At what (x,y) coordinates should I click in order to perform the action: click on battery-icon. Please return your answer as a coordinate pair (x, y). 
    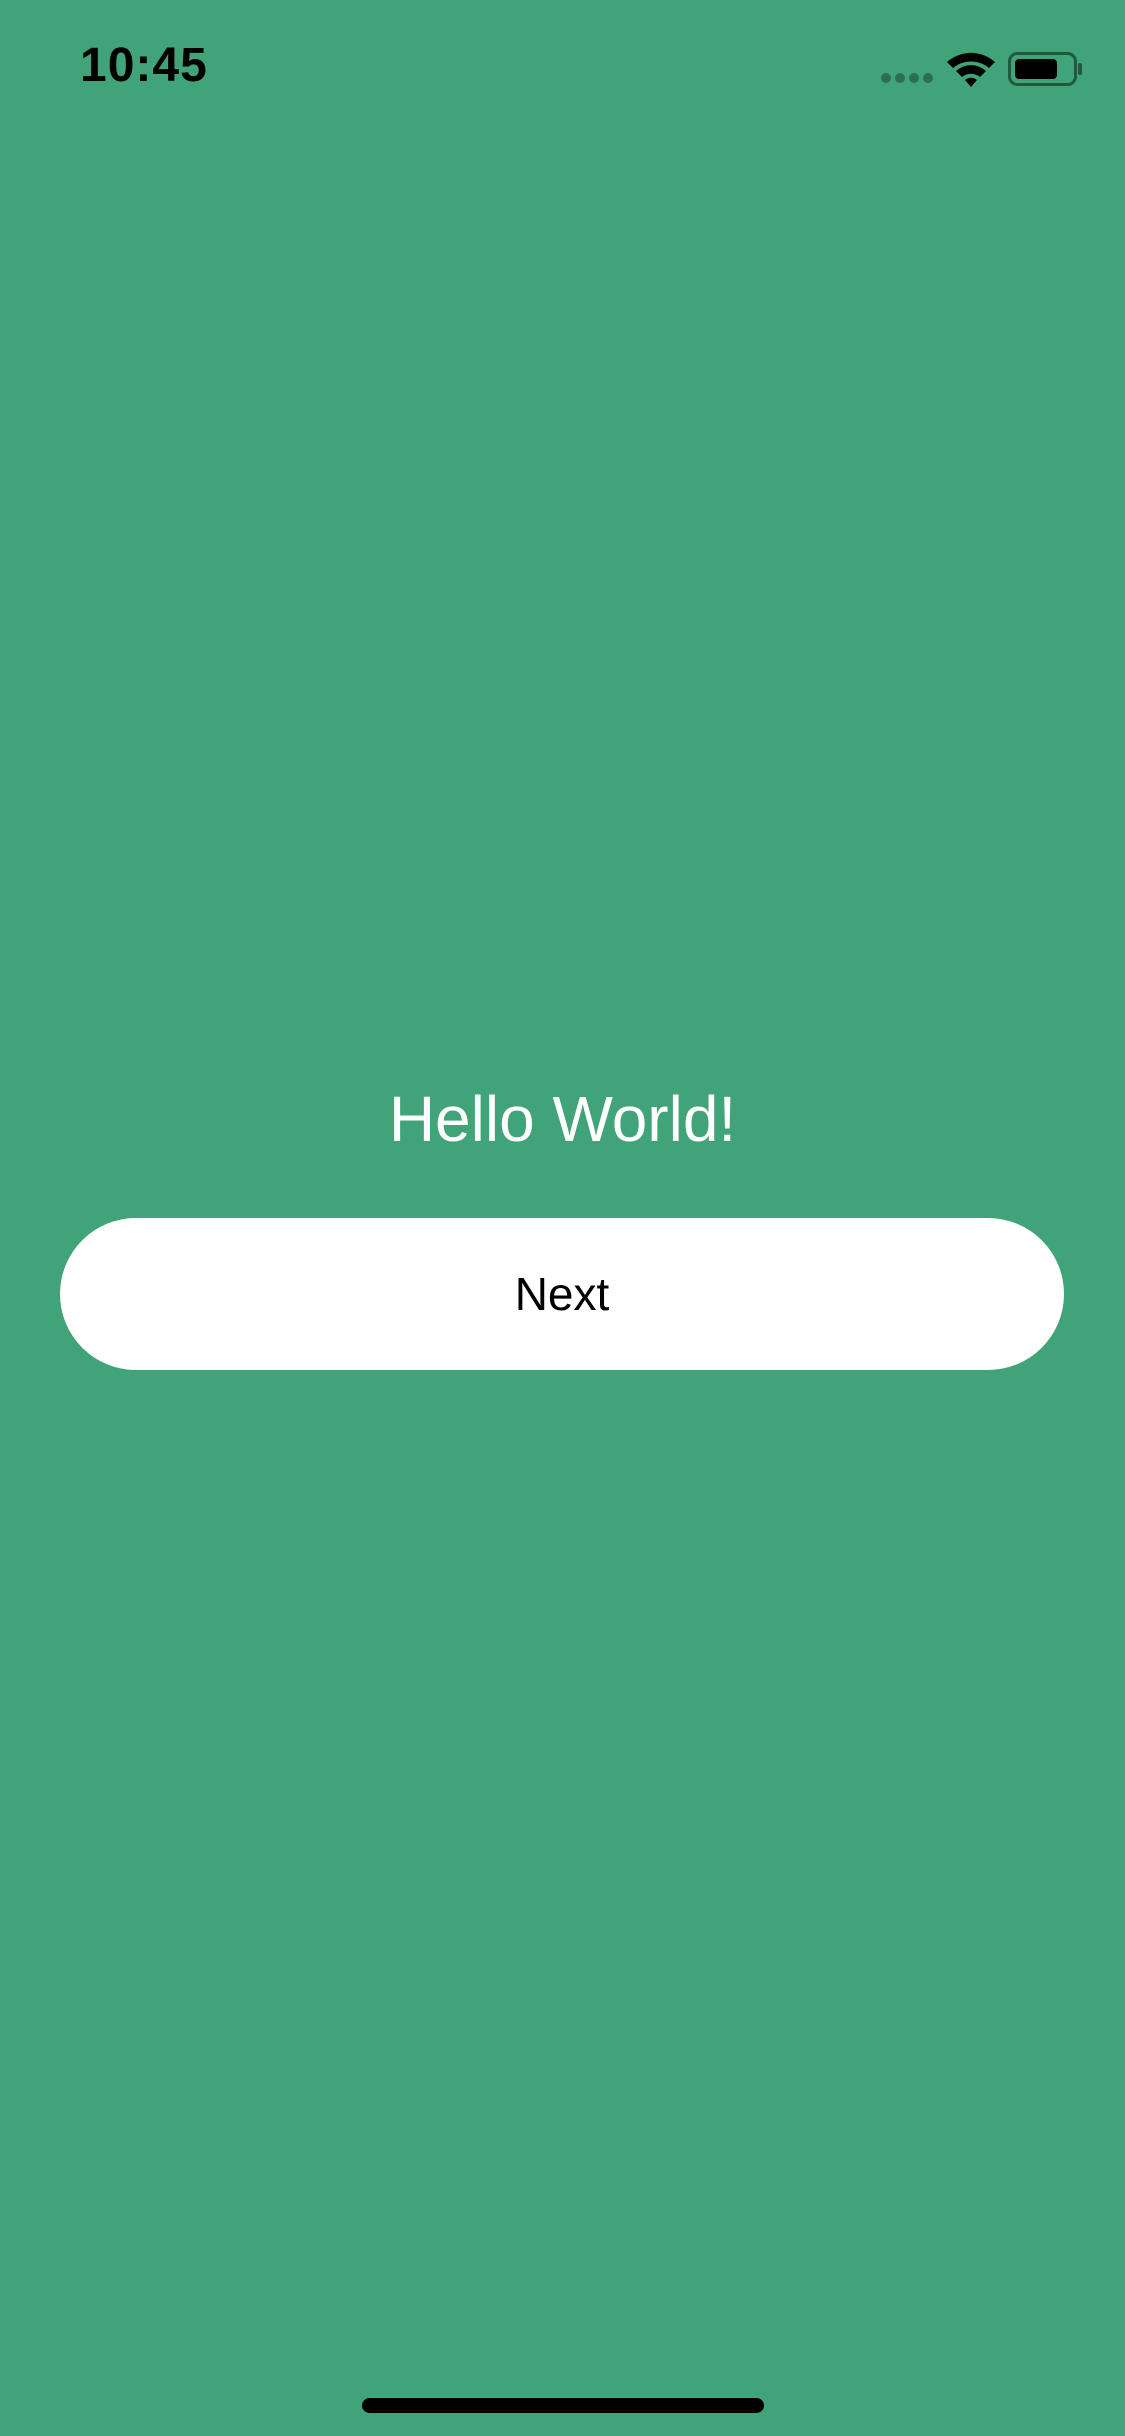
    Looking at the image, I should click on (1045, 69).